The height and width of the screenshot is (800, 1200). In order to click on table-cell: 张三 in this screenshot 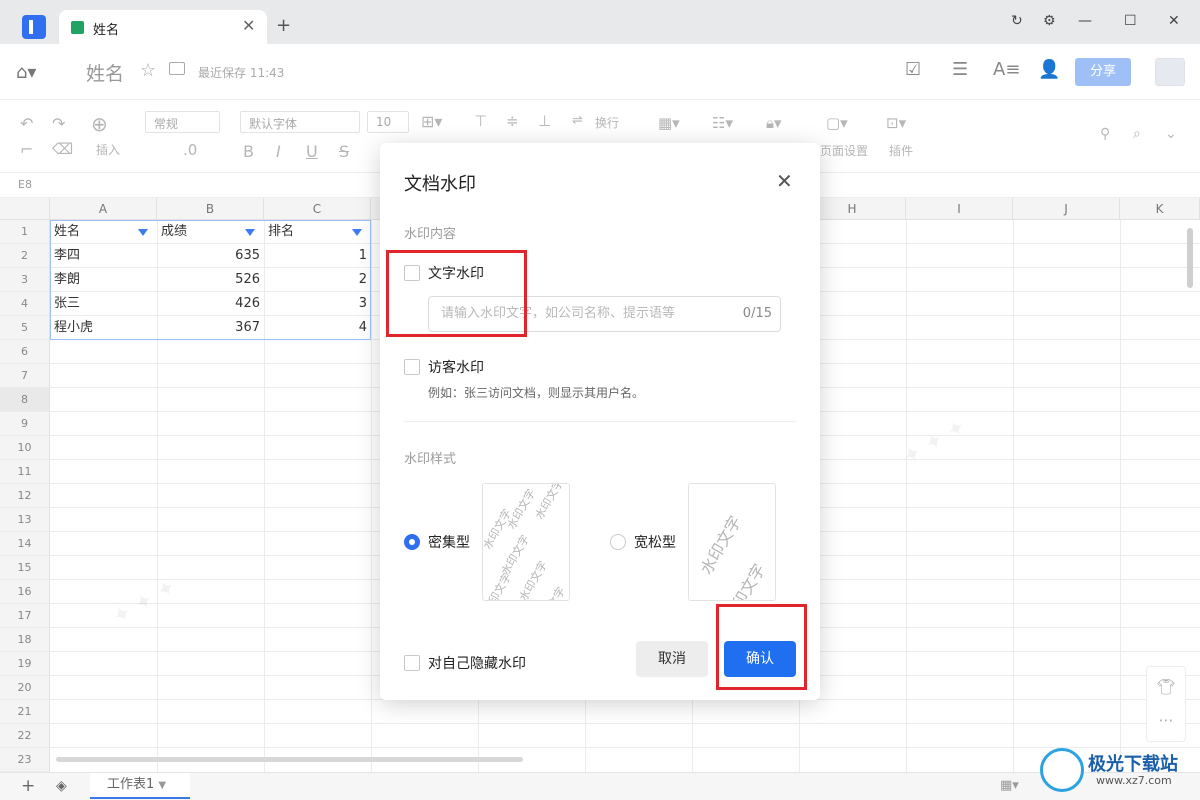, I will do `click(103, 304)`.